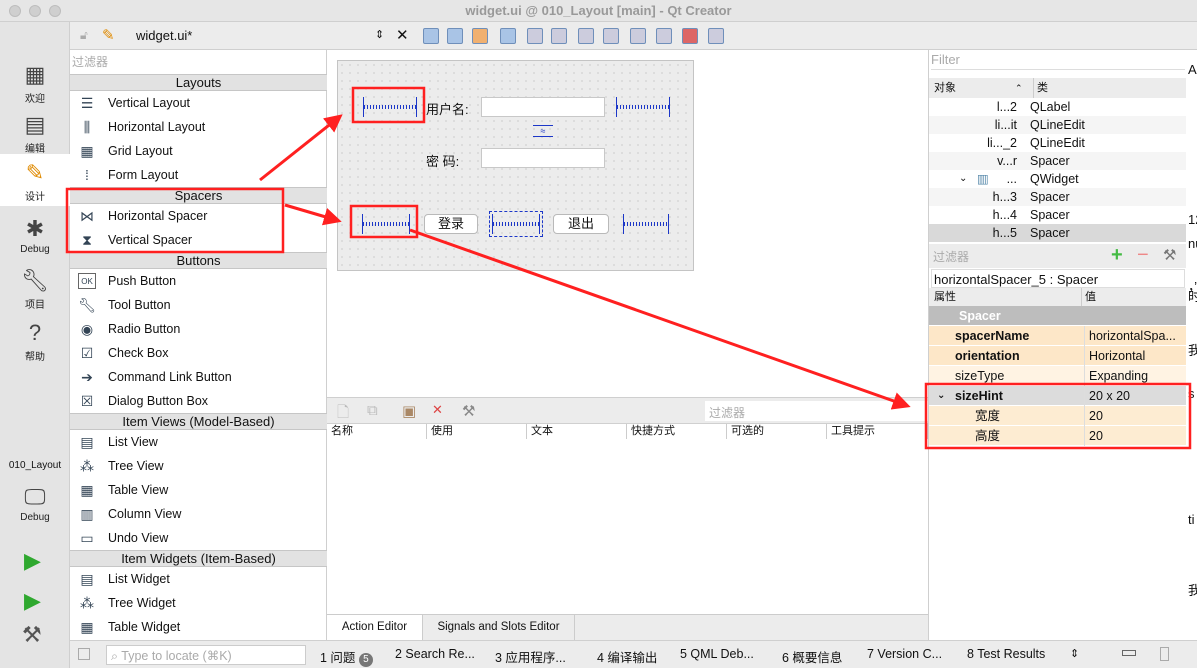 This screenshot has width=1197, height=668. I want to click on login-button: 登录, so click(451, 224).